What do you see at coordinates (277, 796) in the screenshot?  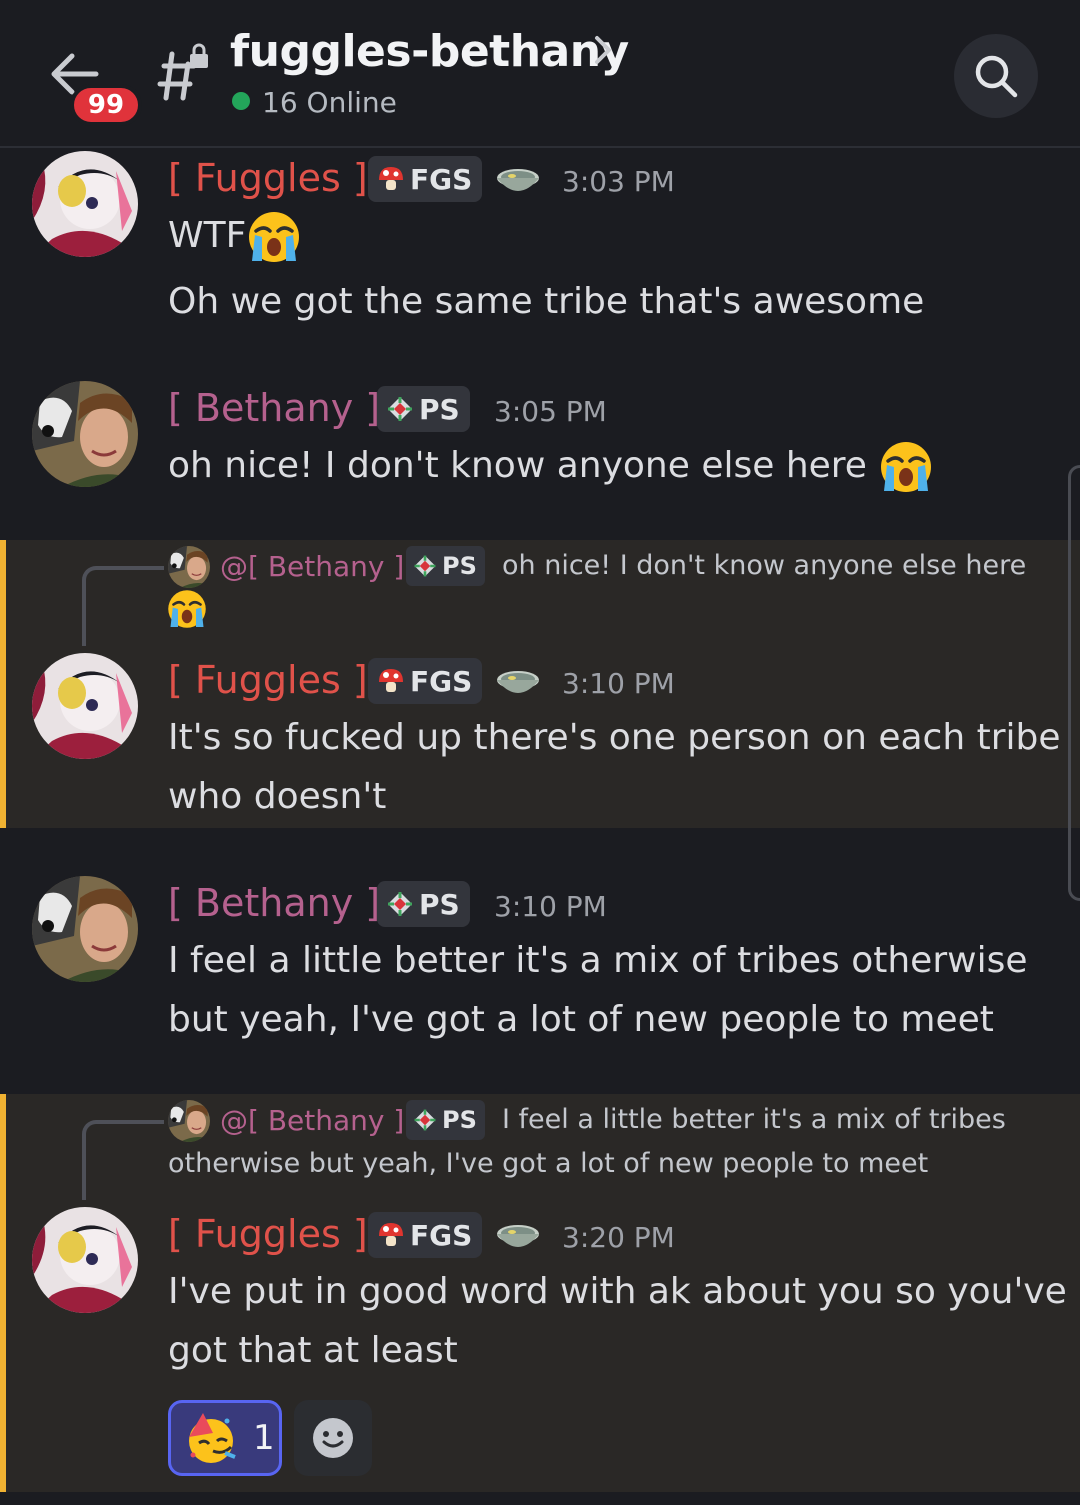 I see `message-text: who doesn't` at bounding box center [277, 796].